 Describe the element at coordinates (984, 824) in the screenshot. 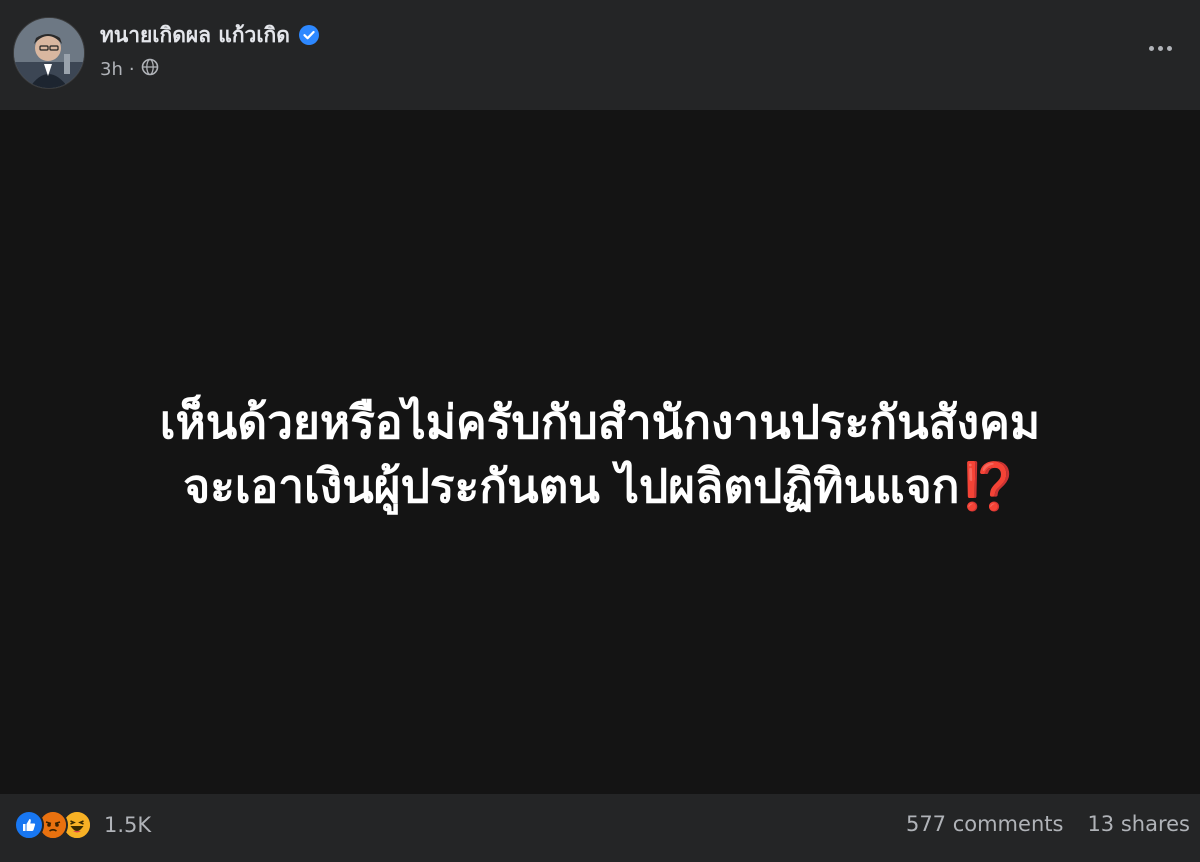

I see `comments-count: 577 comments` at that location.